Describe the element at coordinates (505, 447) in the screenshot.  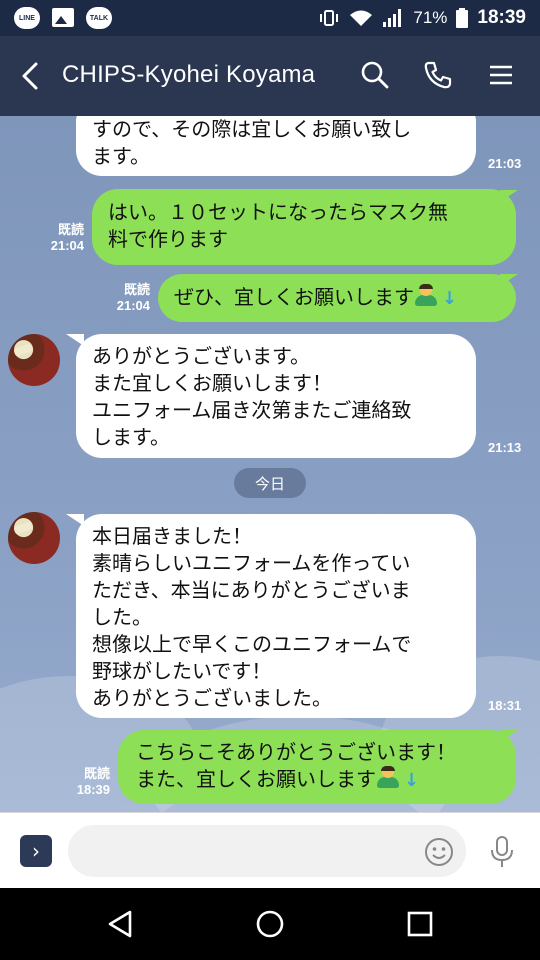
I see `message-time: 21:13` at that location.